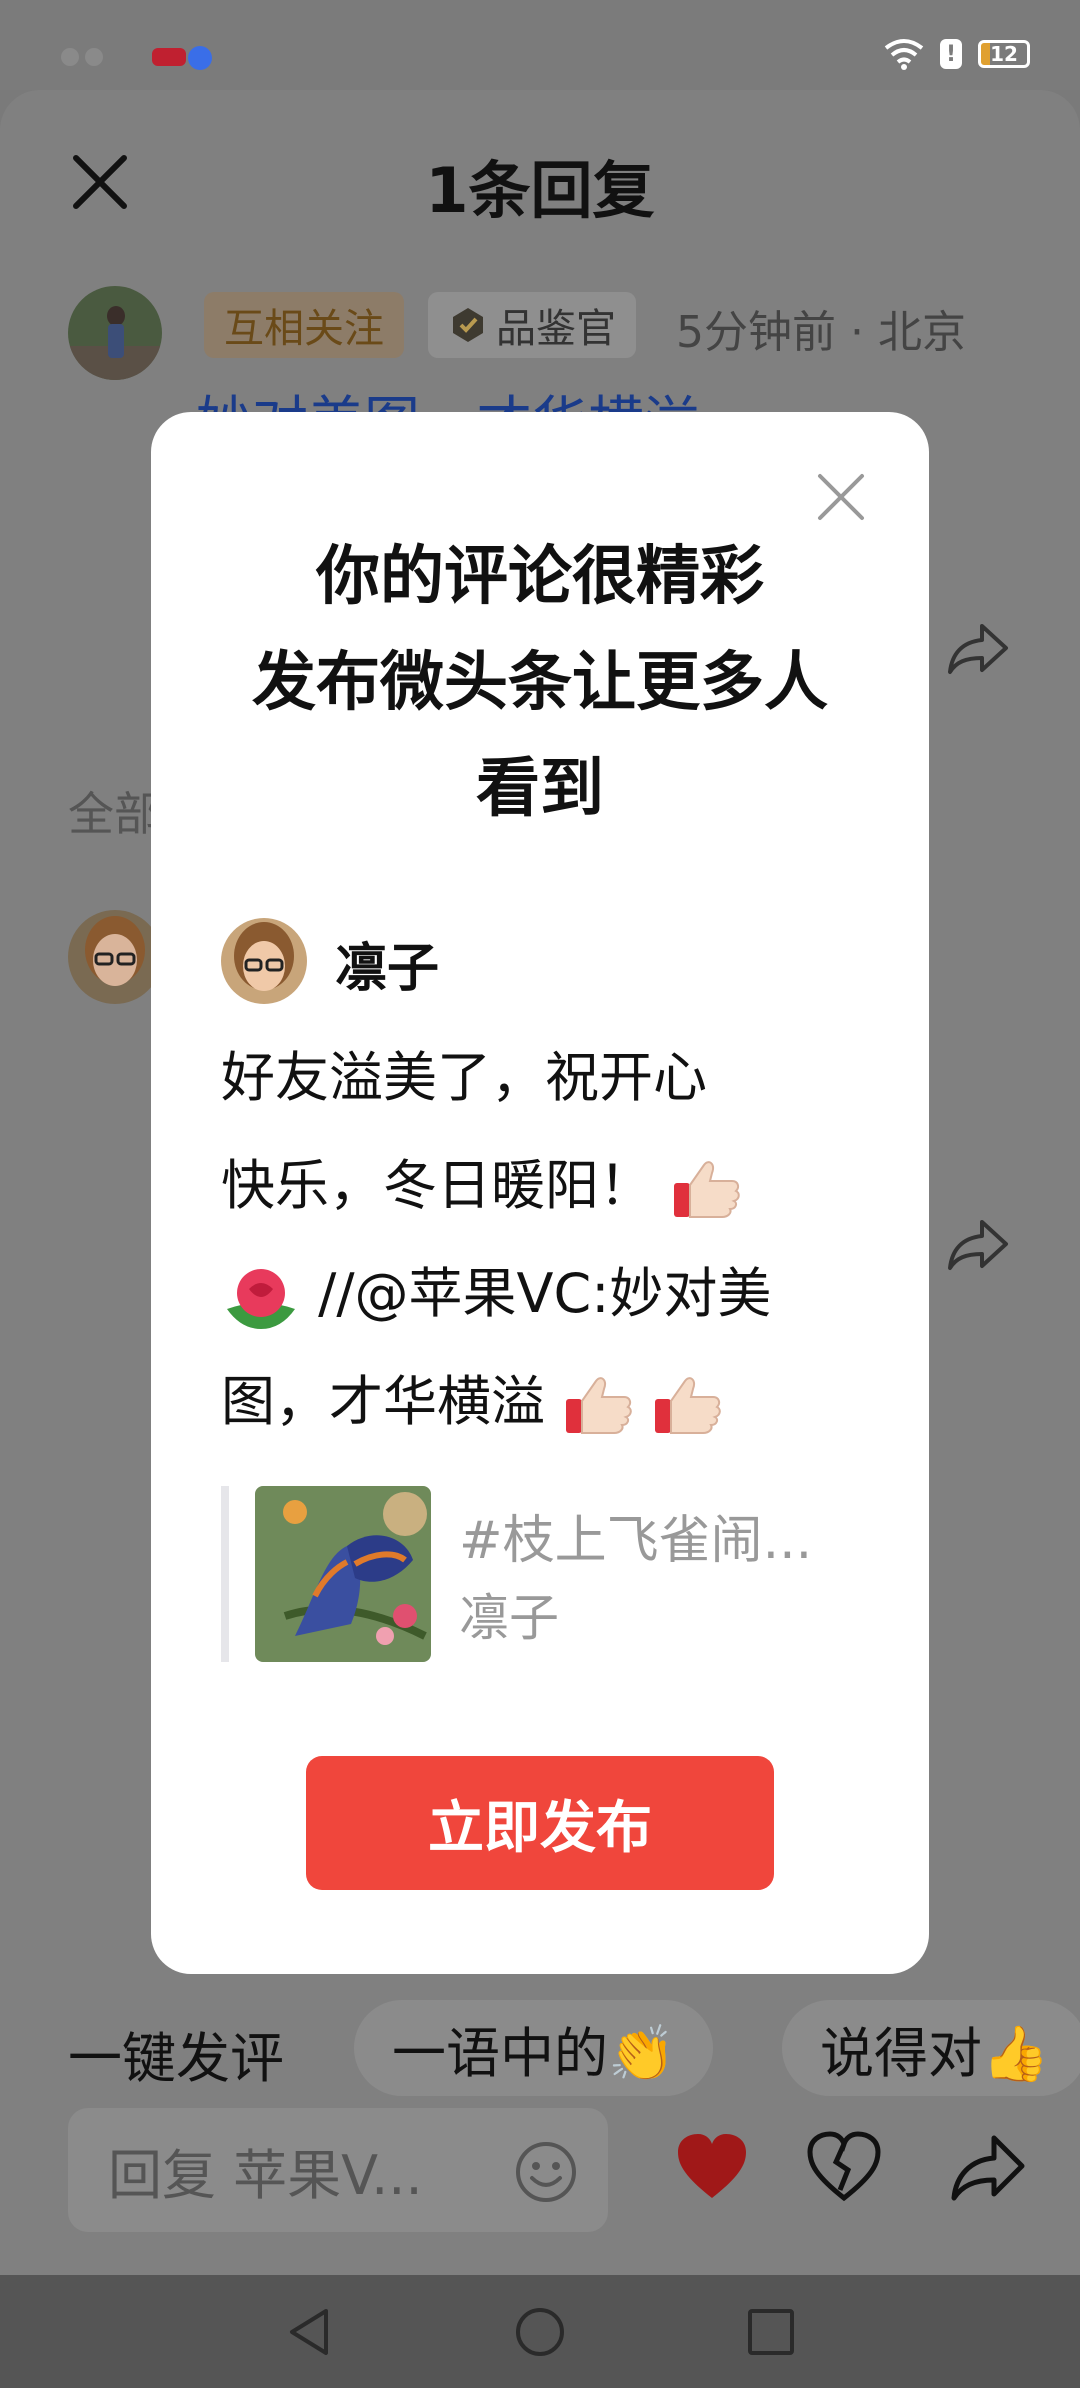 Image resolution: width=1080 pixels, height=2388 pixels. Describe the element at coordinates (771, 2332) in the screenshot. I see `recents-icon` at that location.